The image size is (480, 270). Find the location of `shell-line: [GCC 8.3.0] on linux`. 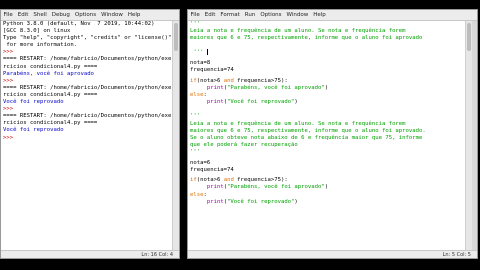

shell-line: [GCC 8.3.0] on linux is located at coordinates (37, 31).